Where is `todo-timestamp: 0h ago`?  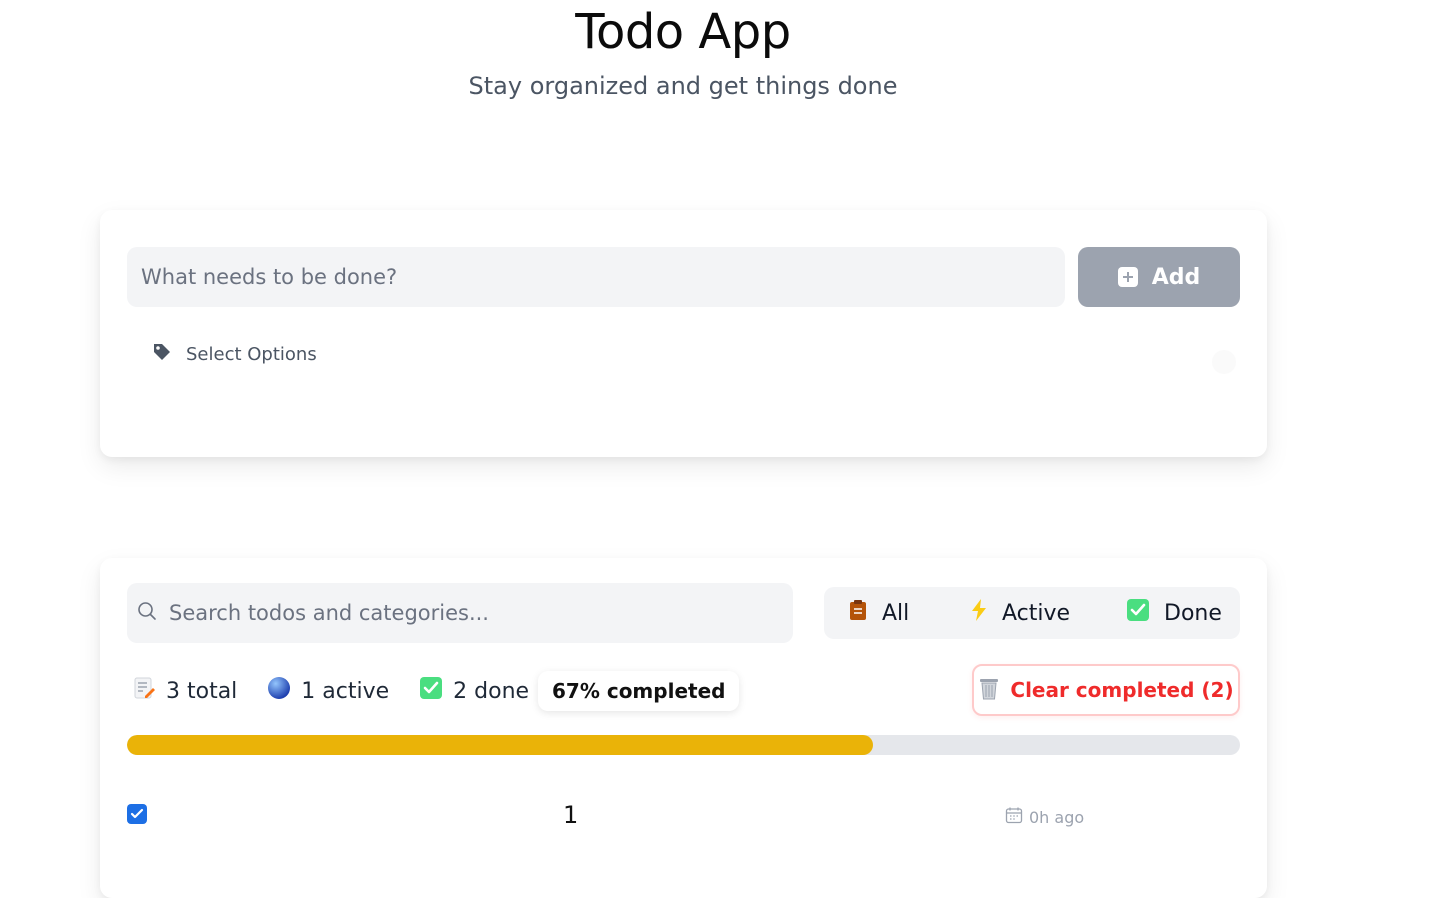 todo-timestamp: 0h ago is located at coordinates (1044, 817).